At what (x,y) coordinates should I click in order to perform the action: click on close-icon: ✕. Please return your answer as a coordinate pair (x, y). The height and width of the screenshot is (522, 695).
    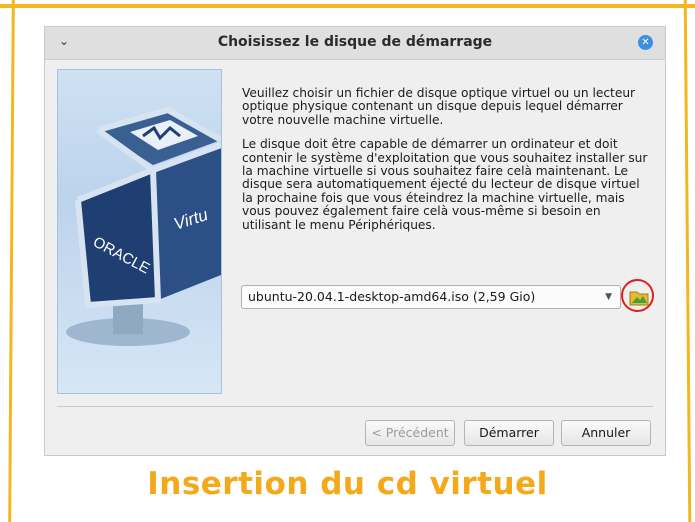
    Looking at the image, I should click on (645, 42).